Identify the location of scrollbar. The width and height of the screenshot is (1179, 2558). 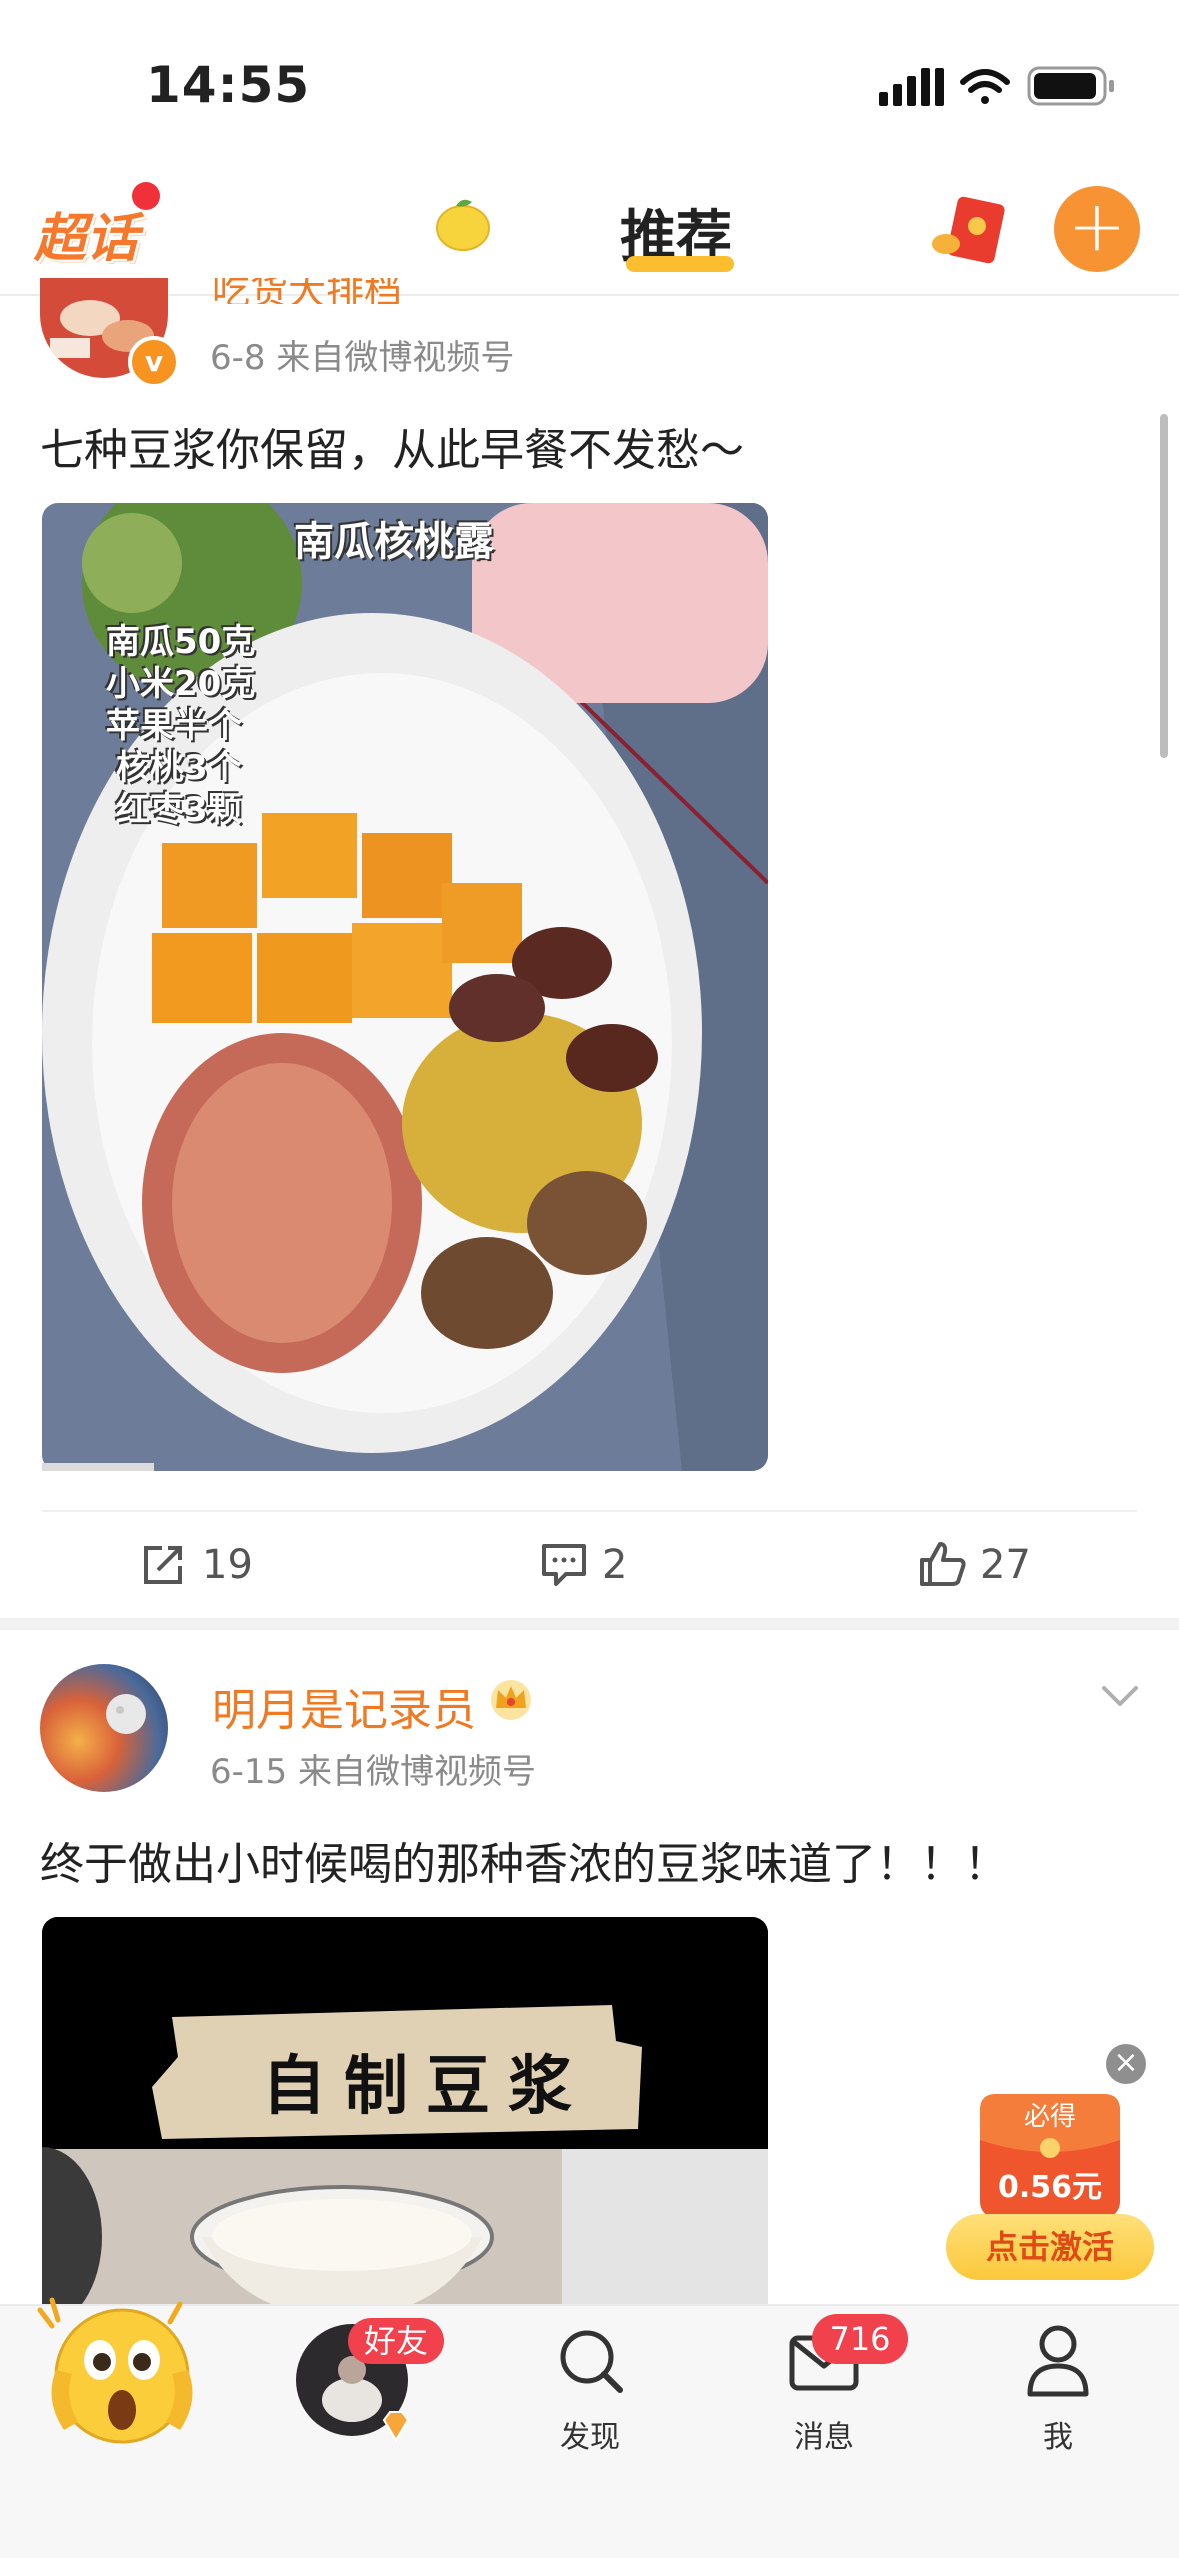
(1164, 586).